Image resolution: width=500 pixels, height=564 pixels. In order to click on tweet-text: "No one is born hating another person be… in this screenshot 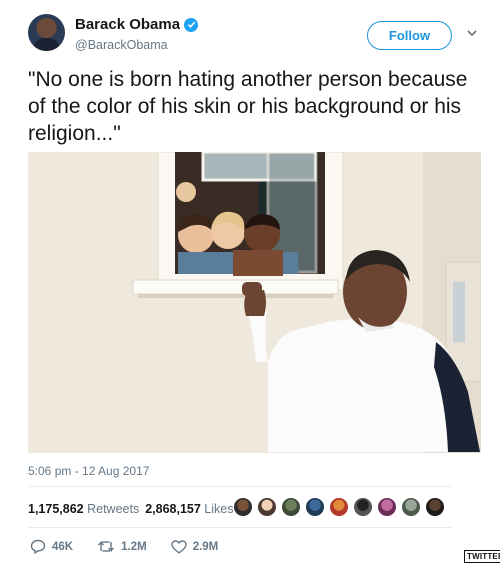, I will do `click(248, 106)`.